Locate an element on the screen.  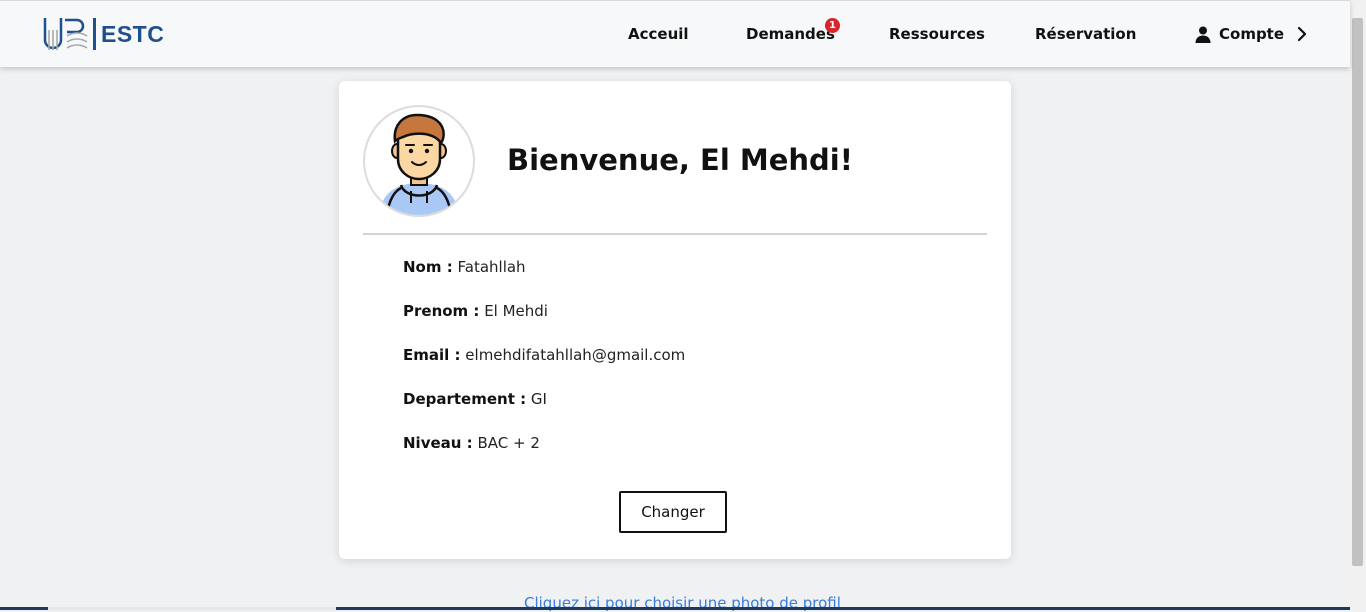
avatar is located at coordinates (419, 161).